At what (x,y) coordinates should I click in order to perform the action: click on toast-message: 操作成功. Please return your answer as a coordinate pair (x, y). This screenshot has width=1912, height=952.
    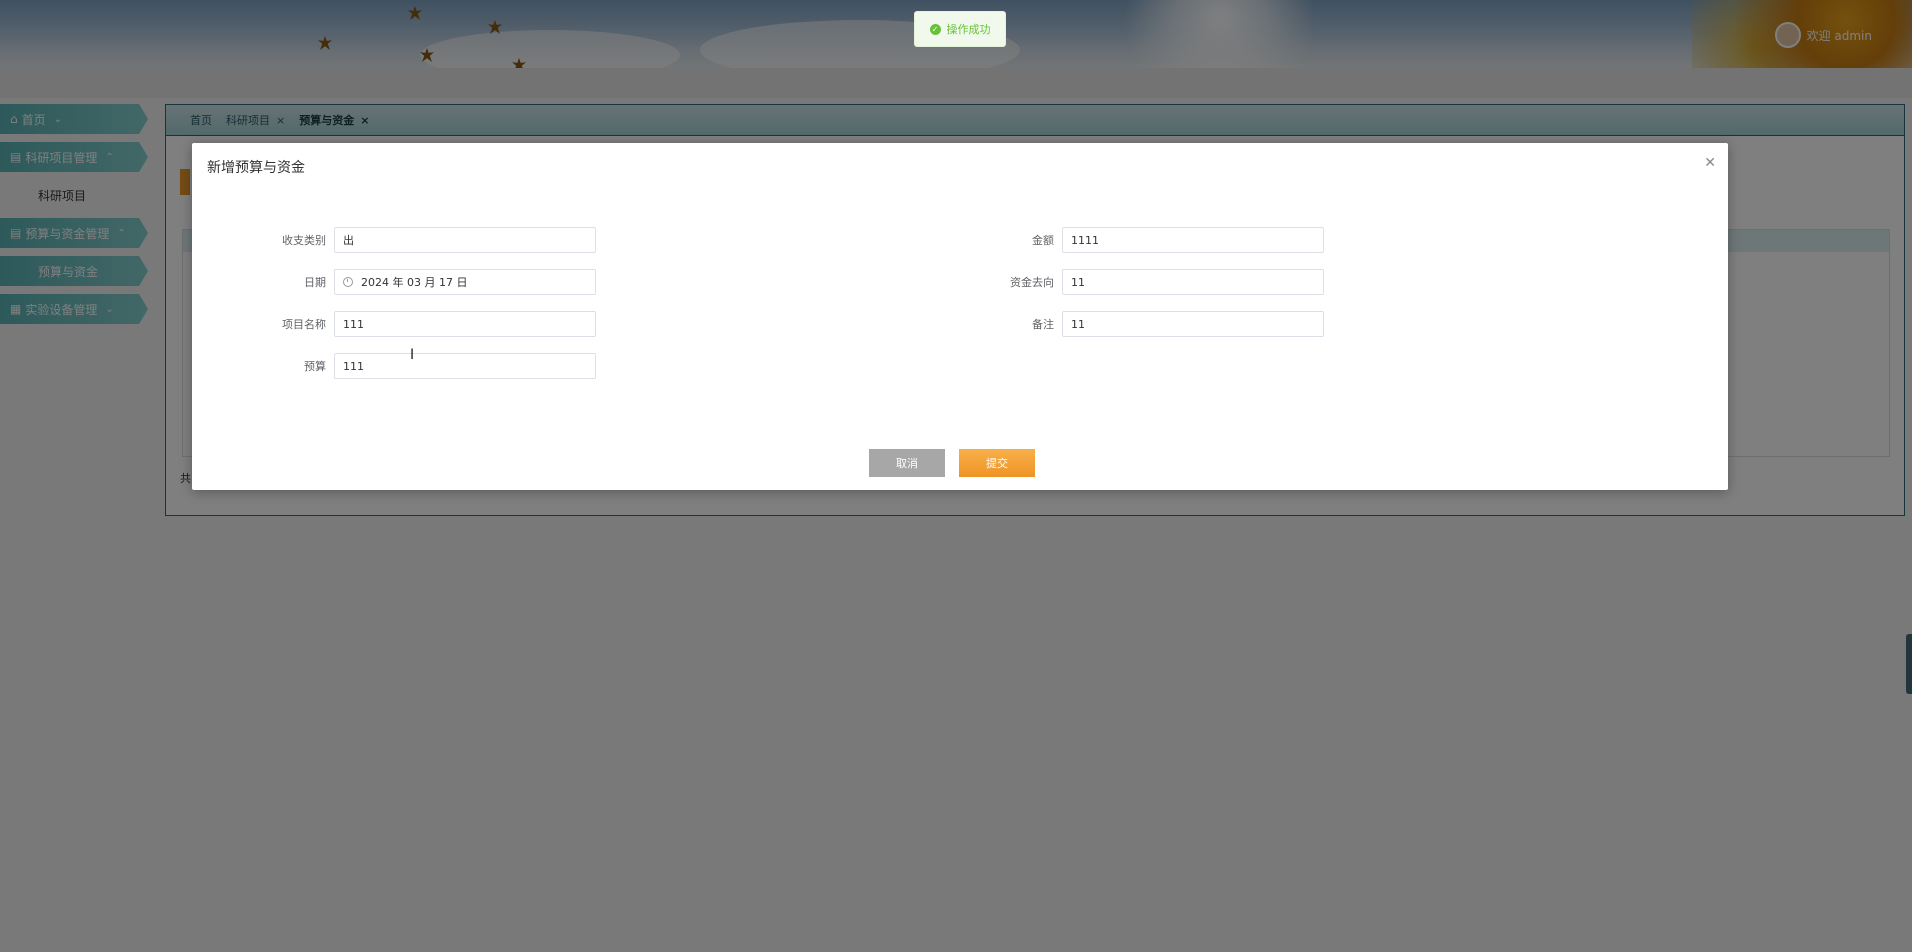
    Looking at the image, I should click on (968, 29).